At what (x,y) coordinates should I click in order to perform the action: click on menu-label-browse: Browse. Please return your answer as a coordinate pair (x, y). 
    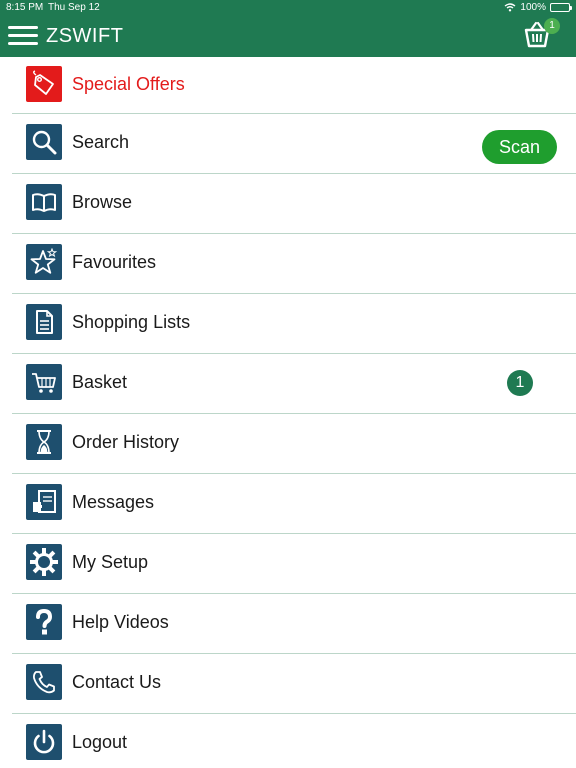
    Looking at the image, I should click on (102, 202).